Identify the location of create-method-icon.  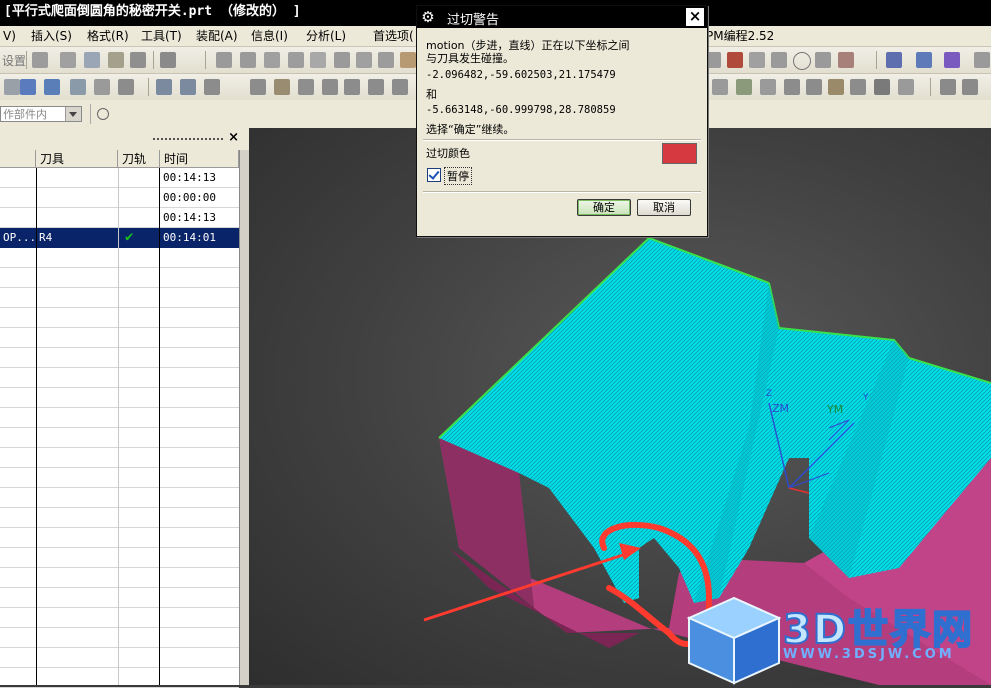
(258, 87).